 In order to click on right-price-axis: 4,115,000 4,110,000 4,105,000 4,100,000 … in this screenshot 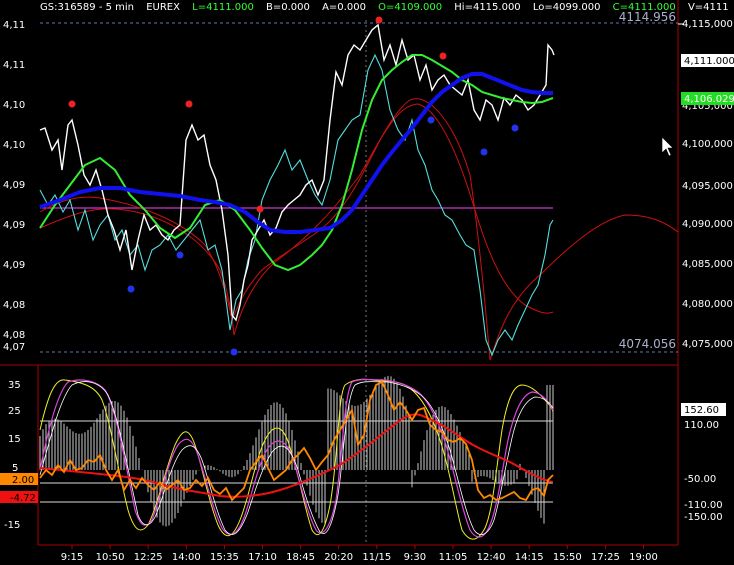, I will do `click(705, 184)`.